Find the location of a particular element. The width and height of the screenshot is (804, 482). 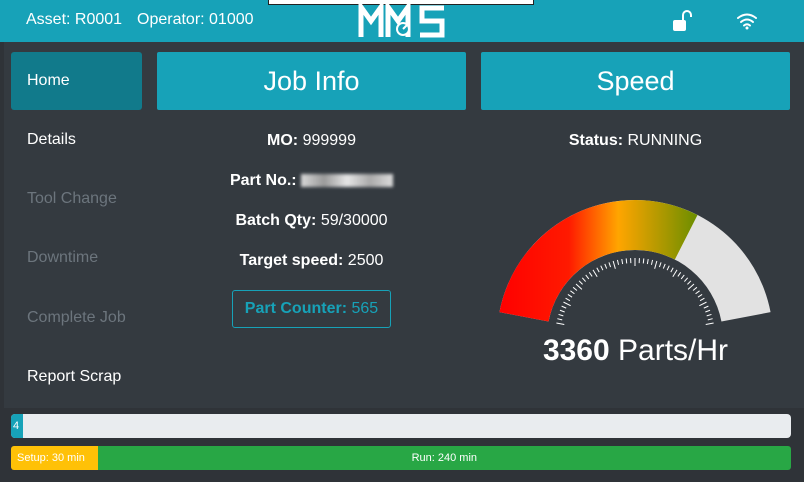

status-label: Status: is located at coordinates (596, 140).